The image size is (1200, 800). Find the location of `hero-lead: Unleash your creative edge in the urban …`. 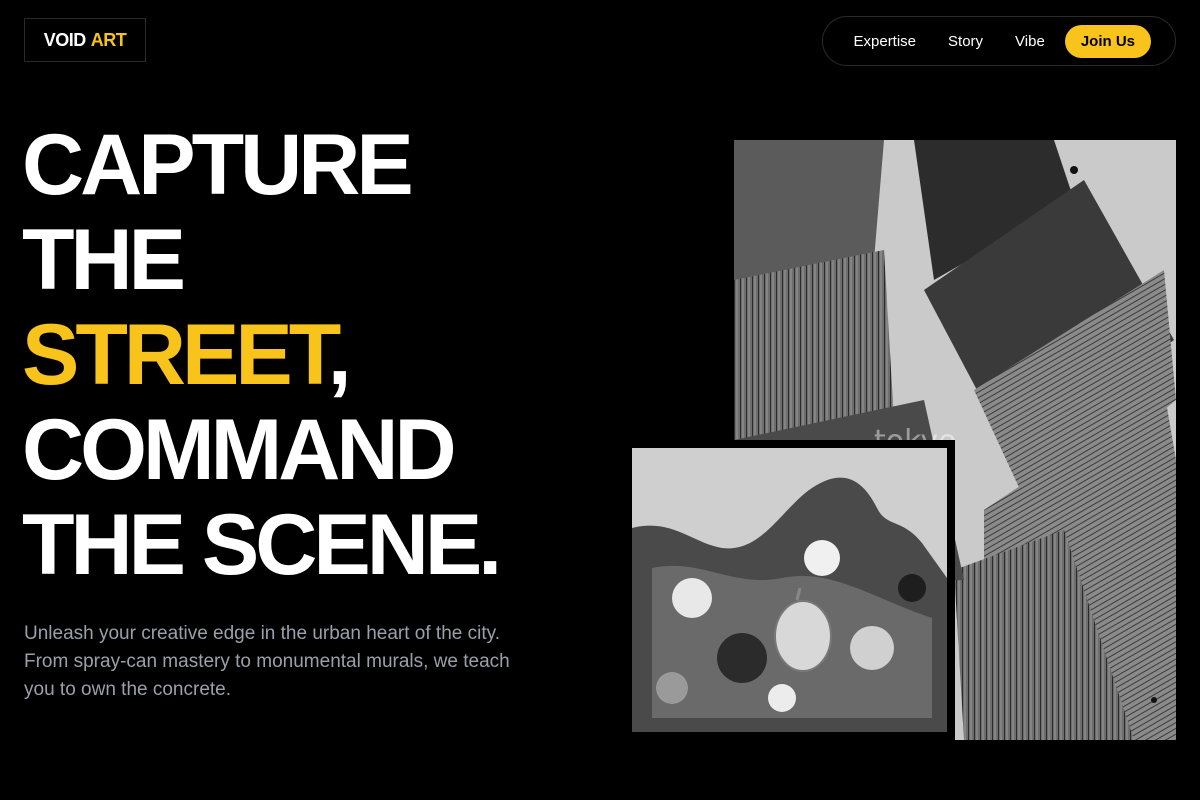

hero-lead: Unleash your creative edge in the urban … is located at coordinates (267, 661).